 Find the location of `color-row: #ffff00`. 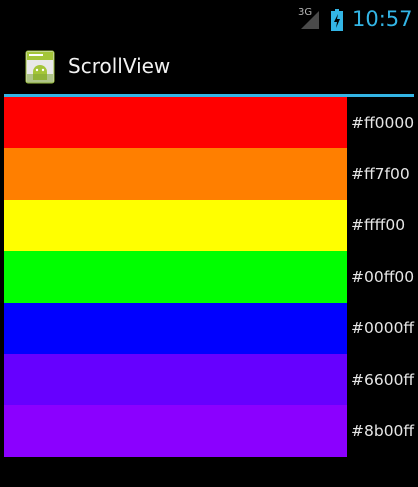

color-row: #ffff00 is located at coordinates (210, 225).